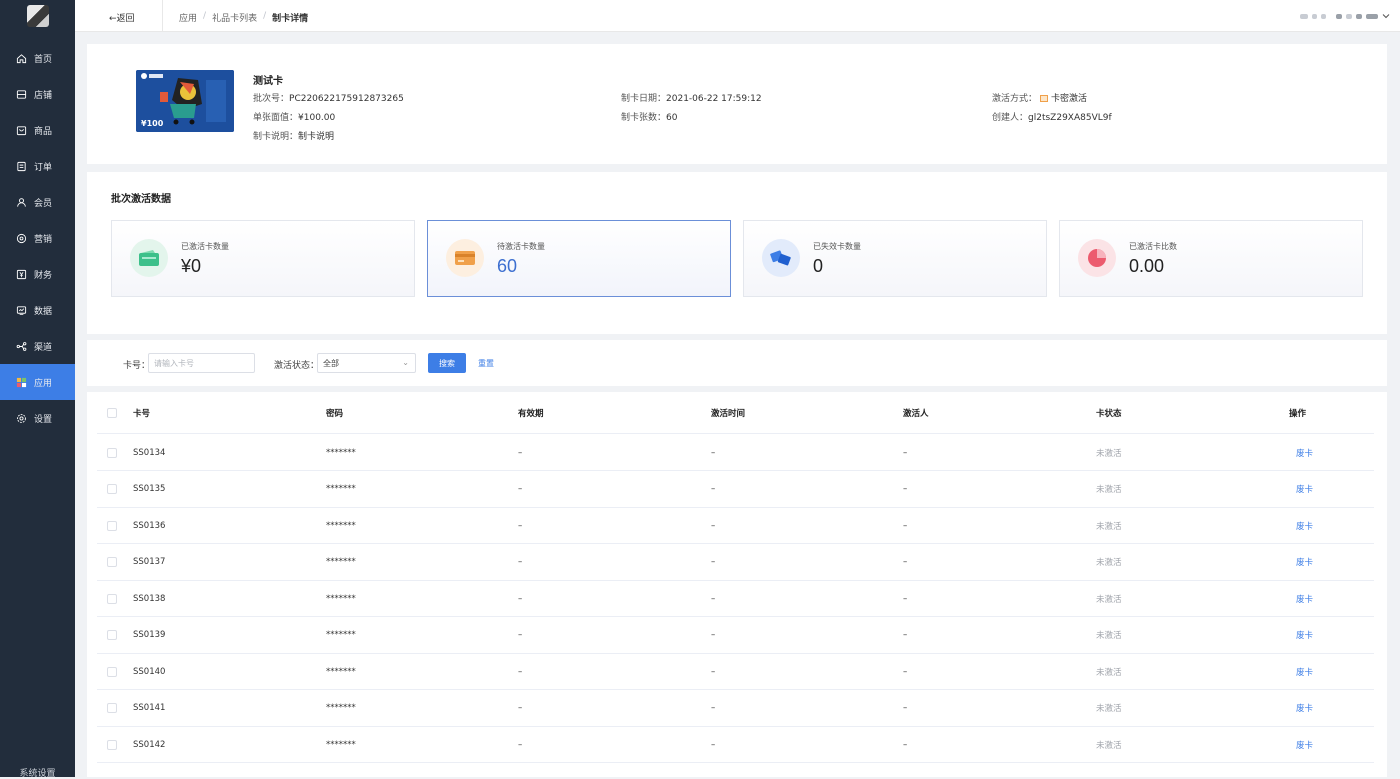  Describe the element at coordinates (21, 310) in the screenshot. I see `data-icon` at that location.